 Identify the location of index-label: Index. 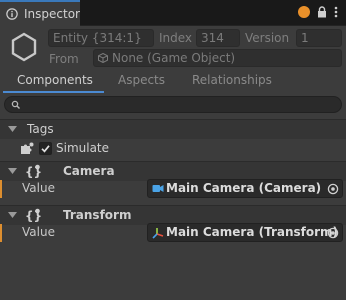
(176, 38).